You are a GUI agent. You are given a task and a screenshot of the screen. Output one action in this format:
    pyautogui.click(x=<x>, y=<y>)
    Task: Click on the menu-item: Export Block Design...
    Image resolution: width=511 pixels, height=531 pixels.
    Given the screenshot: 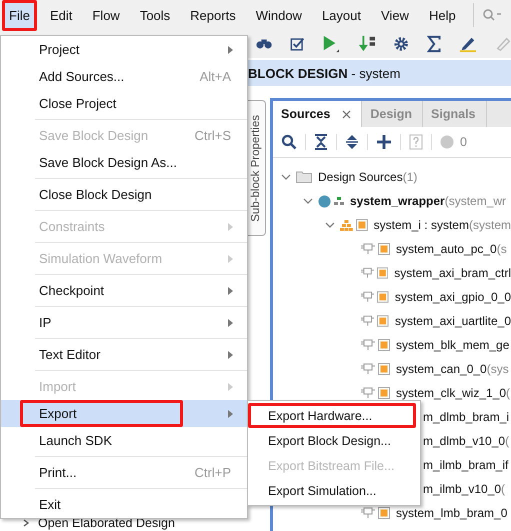 What is the action you would take?
    pyautogui.click(x=332, y=440)
    